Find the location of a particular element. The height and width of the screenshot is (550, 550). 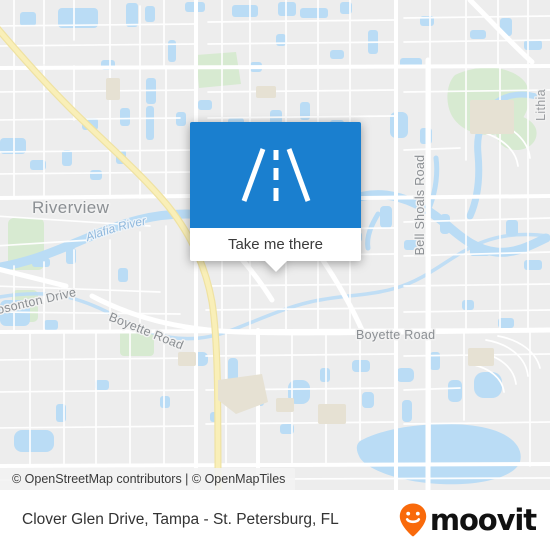

take-me-there-popup: Take me there is located at coordinates (275, 197).